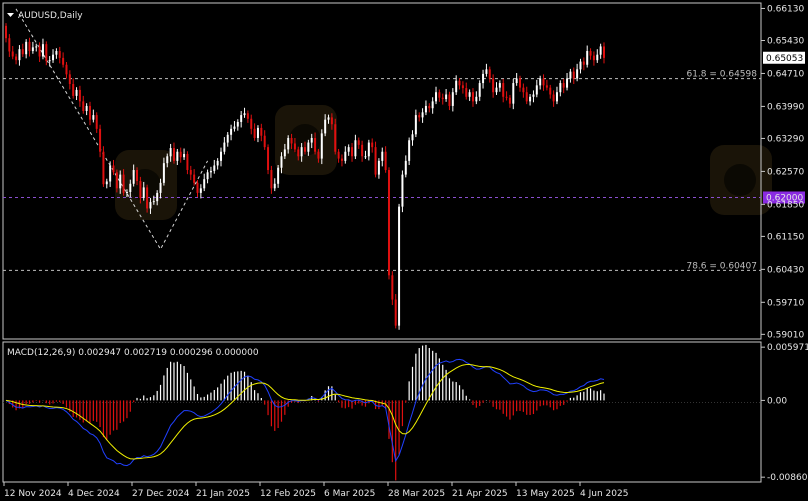 This screenshot has width=808, height=501. I want to click on price-tick-label: 0.61150, so click(785, 237).